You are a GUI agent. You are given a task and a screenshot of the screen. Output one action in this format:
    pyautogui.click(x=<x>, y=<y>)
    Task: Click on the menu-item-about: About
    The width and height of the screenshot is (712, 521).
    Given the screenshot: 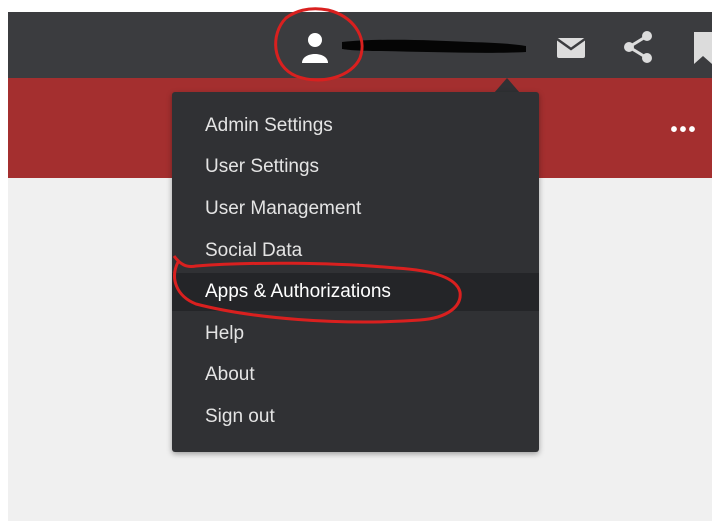 What is the action you would take?
    pyautogui.click(x=355, y=375)
    